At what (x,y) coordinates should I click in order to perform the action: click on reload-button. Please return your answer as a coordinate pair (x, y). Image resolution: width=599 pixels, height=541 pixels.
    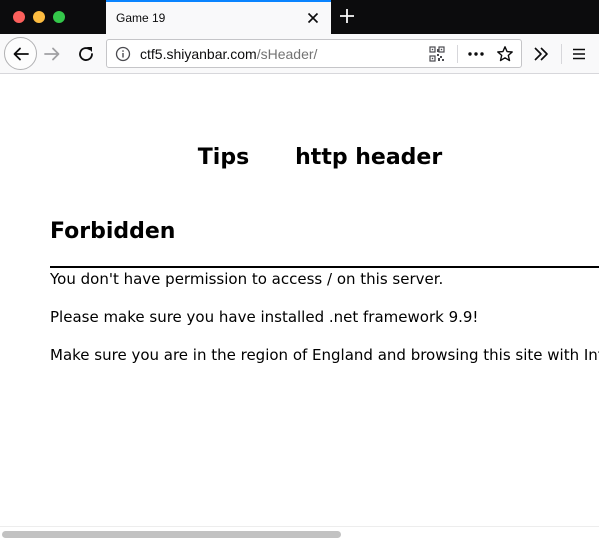
    Looking at the image, I should click on (86, 54).